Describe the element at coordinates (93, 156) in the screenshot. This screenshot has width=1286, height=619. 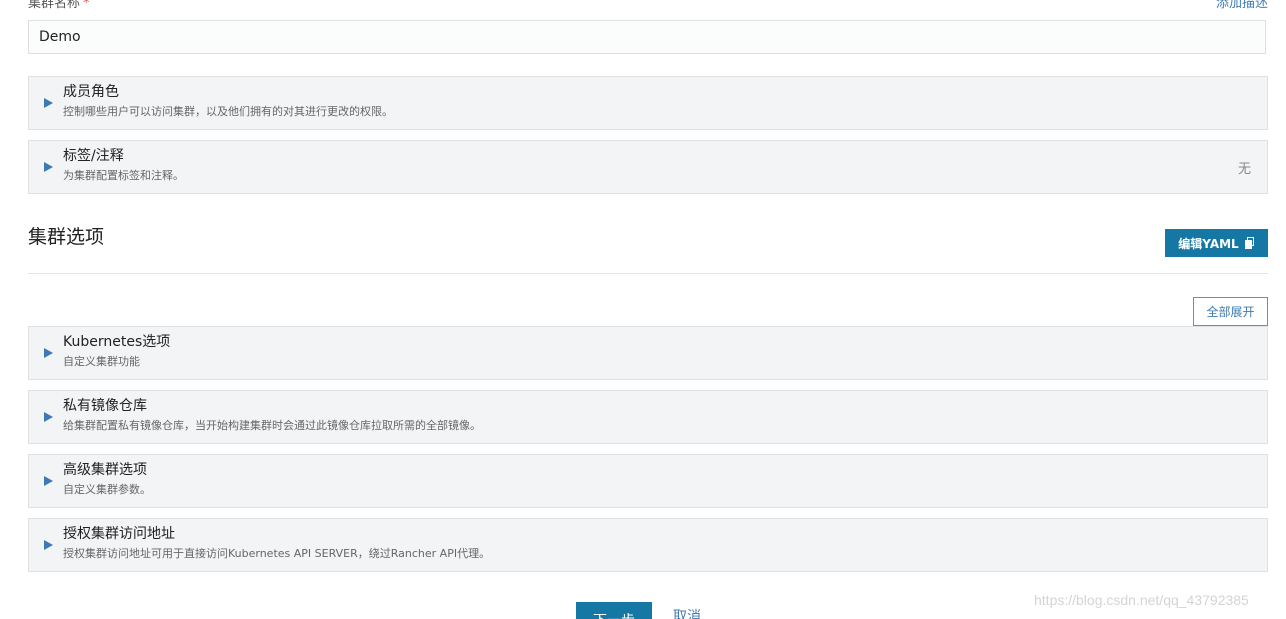
I see `accordion-title: 标签/注释` at that location.